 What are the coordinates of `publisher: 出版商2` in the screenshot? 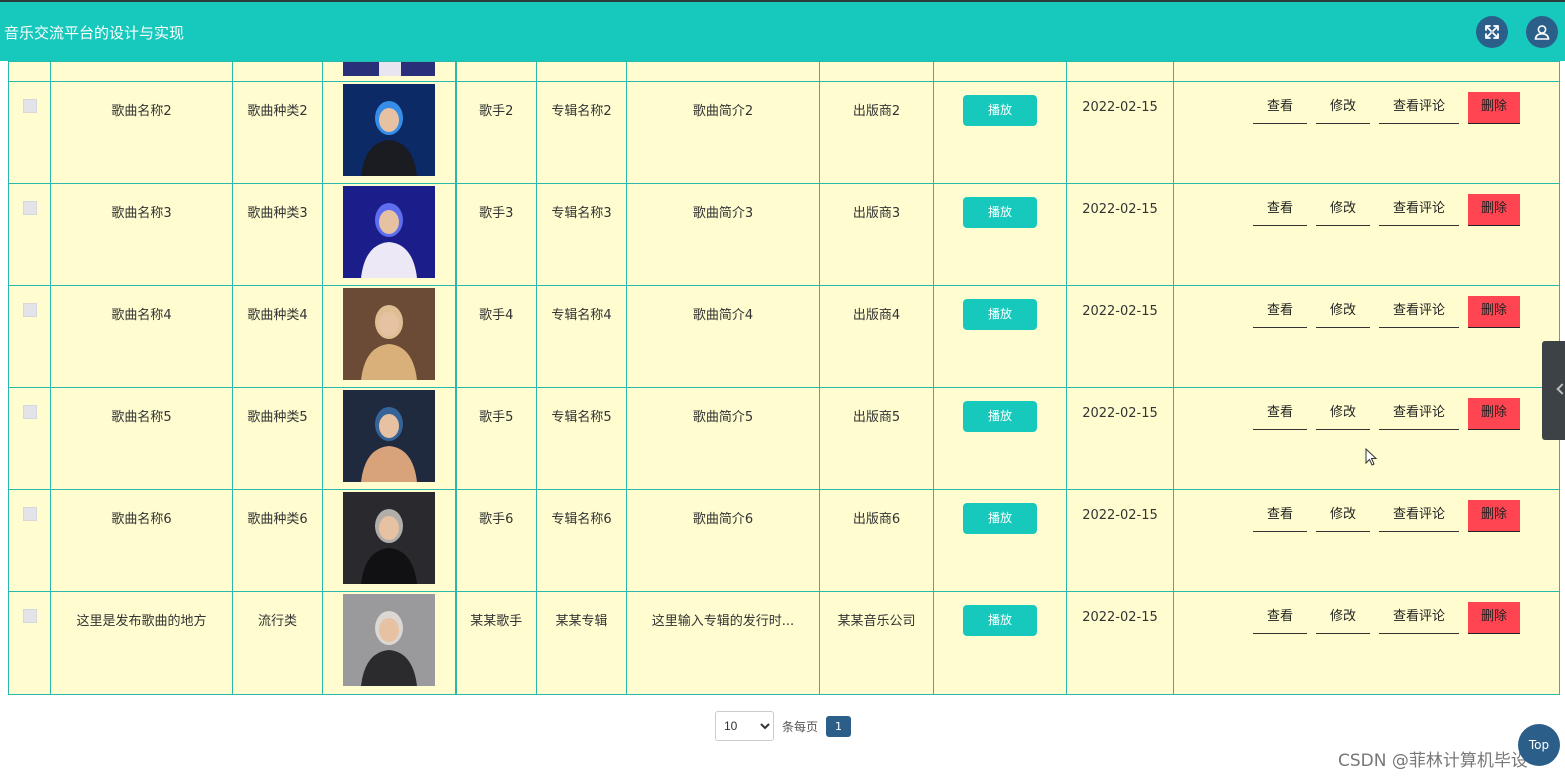 It's located at (876, 132).